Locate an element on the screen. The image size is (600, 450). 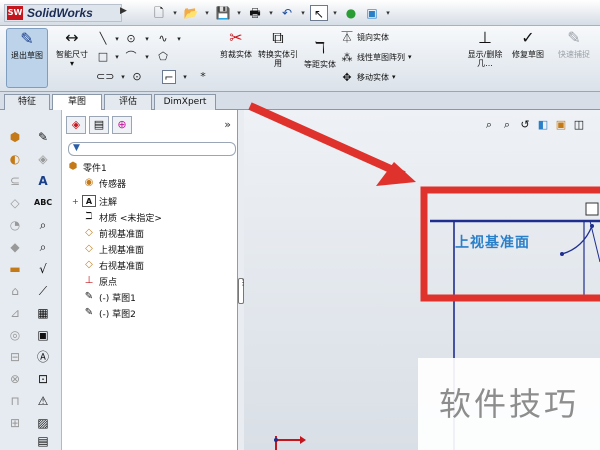
dome-icon: ⊗ is located at coordinates (15, 379).